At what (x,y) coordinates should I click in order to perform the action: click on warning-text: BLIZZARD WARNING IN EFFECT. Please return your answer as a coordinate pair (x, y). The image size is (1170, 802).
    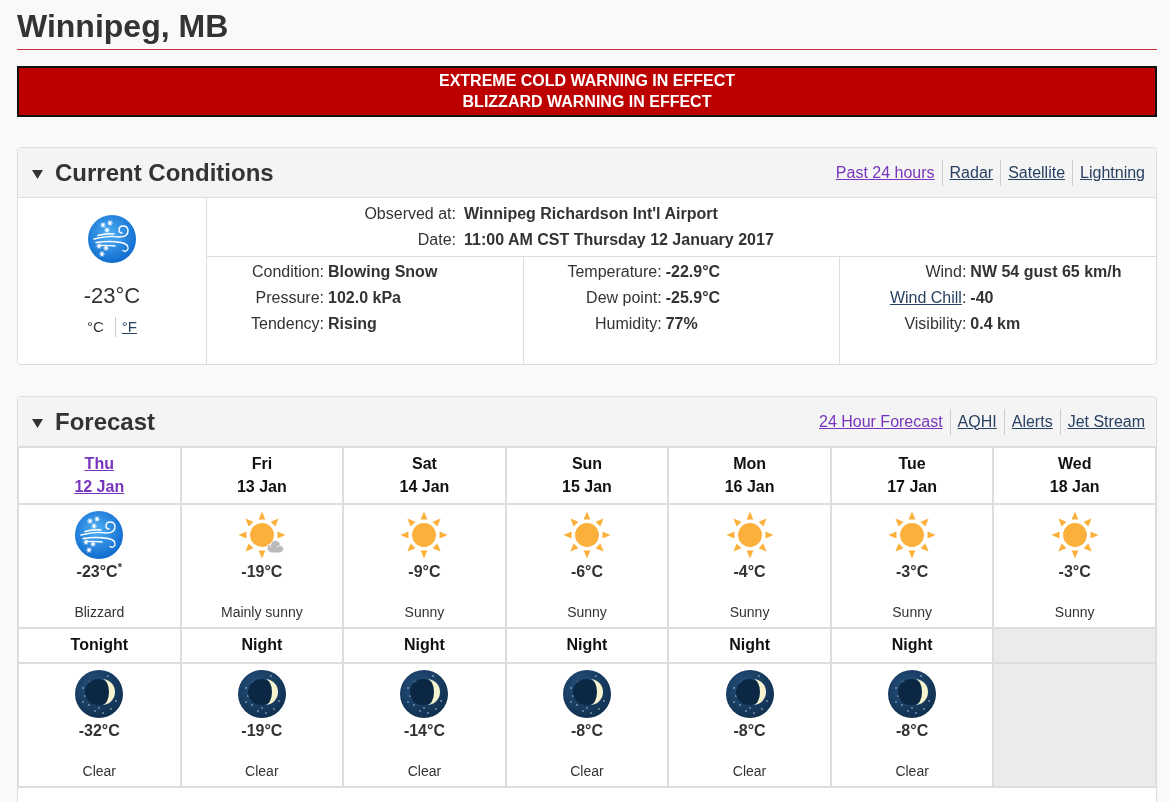
    Looking at the image, I should click on (587, 102).